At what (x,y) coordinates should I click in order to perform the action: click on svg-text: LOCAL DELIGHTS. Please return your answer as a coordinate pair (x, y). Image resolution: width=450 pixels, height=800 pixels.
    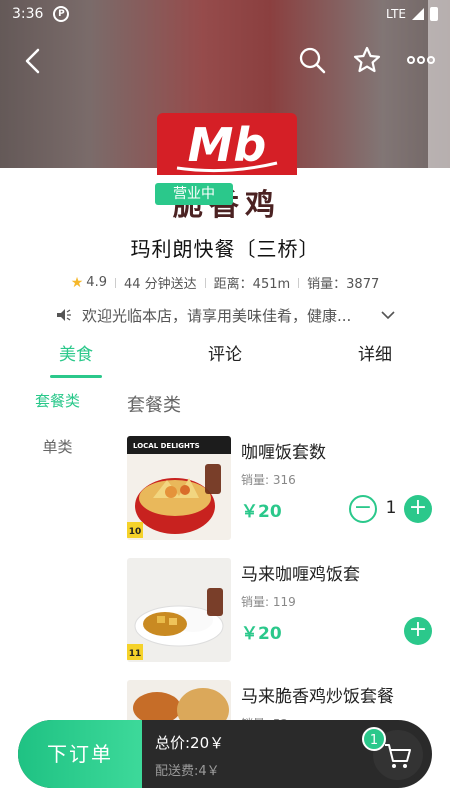
    Looking at the image, I should click on (166, 446).